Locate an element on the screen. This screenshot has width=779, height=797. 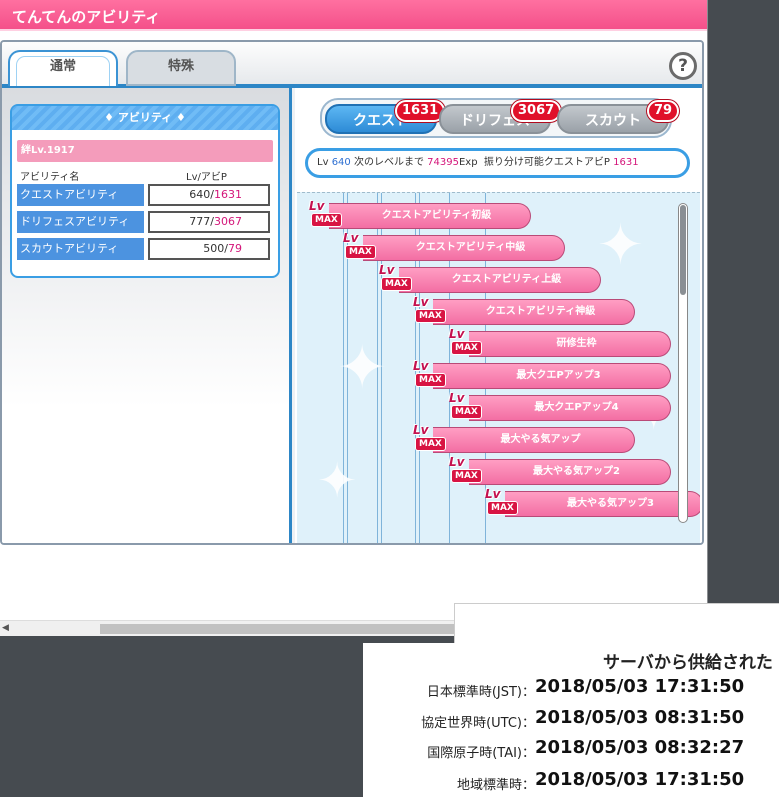
ability-row-scout: スカウトアビリティ 500/79 is located at coordinates (143, 249).